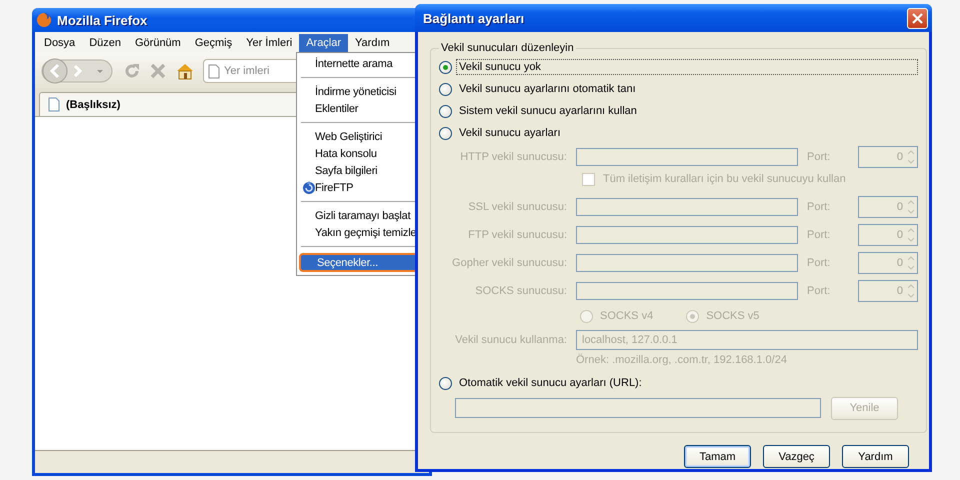 This screenshot has width=960, height=480. Describe the element at coordinates (372, 44) in the screenshot. I see `menu-item: Yardım` at that location.